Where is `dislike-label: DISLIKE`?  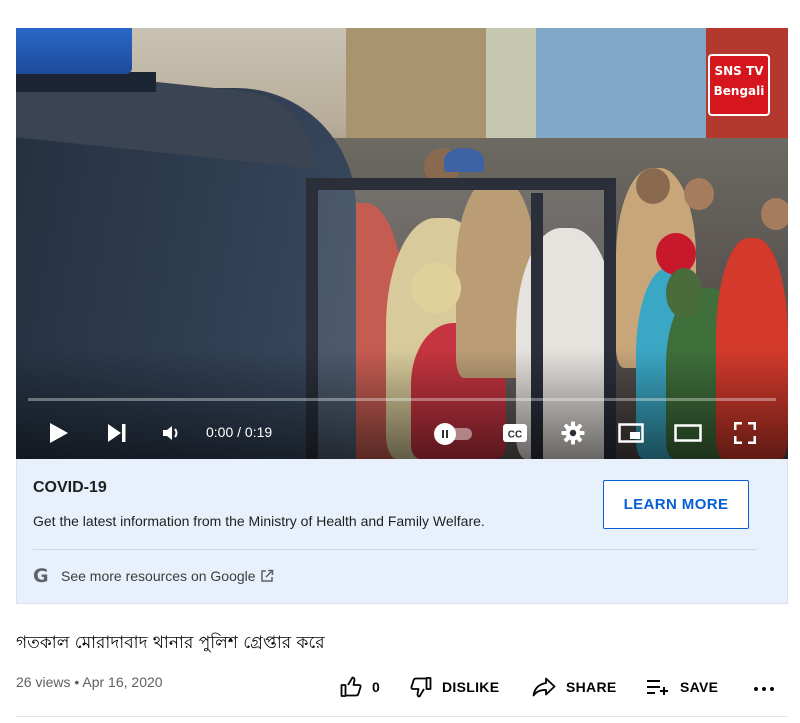
dislike-label: DISLIKE is located at coordinates (471, 687).